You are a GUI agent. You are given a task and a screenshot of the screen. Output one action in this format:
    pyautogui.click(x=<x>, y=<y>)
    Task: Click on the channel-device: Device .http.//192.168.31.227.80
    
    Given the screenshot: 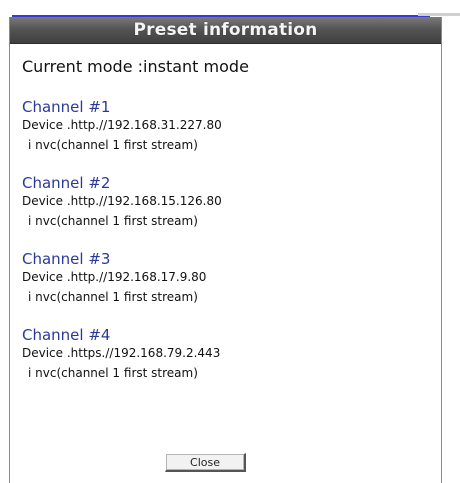 What is the action you would take?
    pyautogui.click(x=122, y=125)
    